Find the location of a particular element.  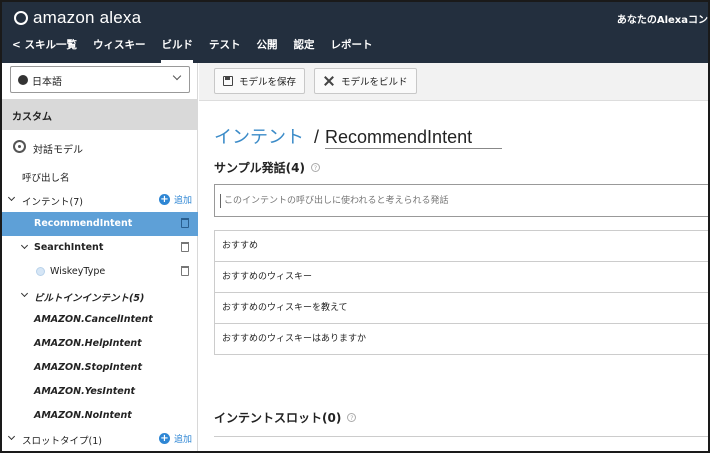

builtin-intent-label: AMAZON.CancelIntent is located at coordinates (93, 319).